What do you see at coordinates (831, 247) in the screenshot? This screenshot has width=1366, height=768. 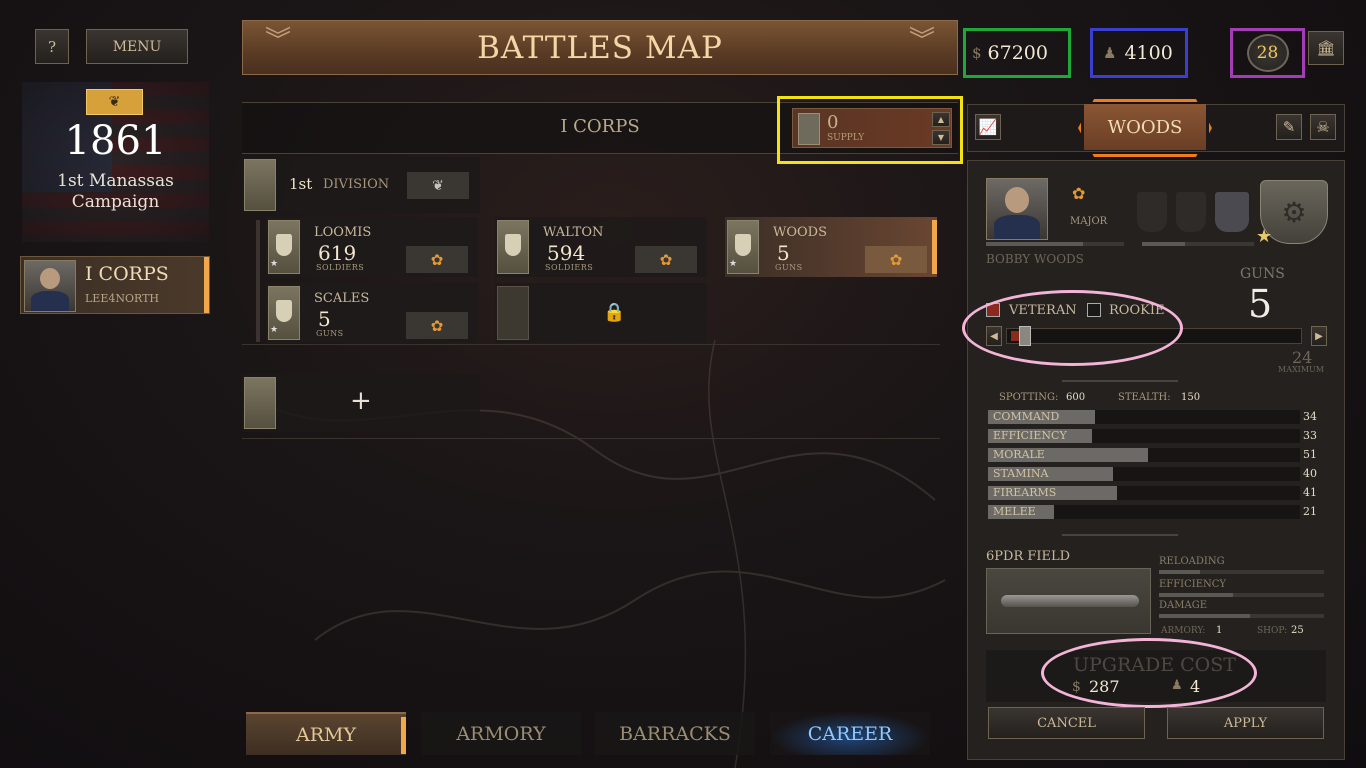 I see `unit-card-woods: ★ WOODS 5 GUNS ✿` at bounding box center [831, 247].